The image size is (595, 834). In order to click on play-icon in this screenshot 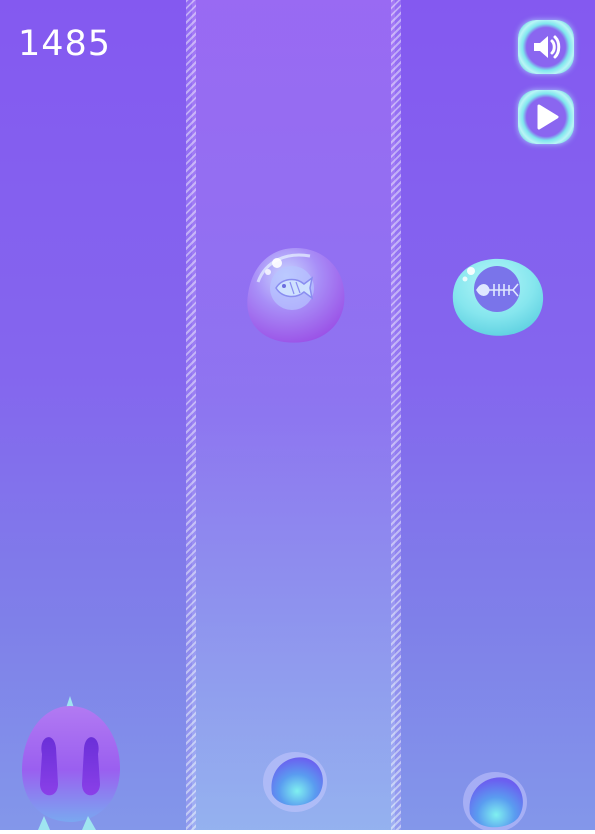, I will do `click(548, 117)`.